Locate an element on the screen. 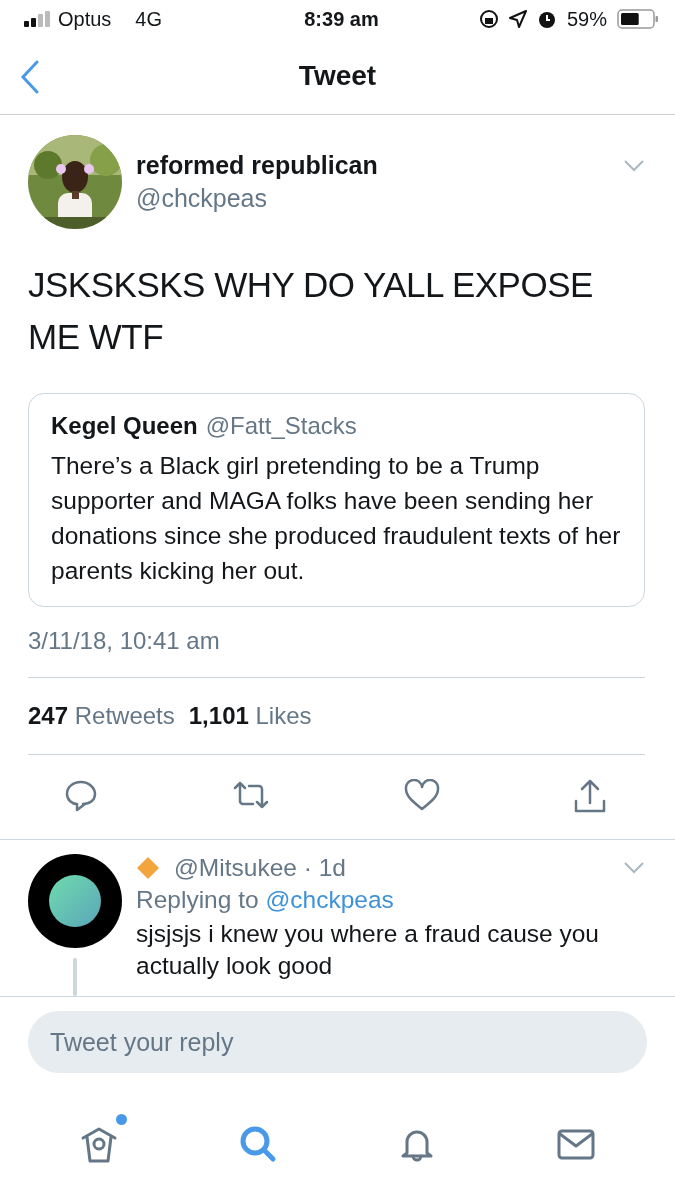 The width and height of the screenshot is (675, 1200). quoted-user-handle: @Fatt_Stacks is located at coordinates (281, 426).